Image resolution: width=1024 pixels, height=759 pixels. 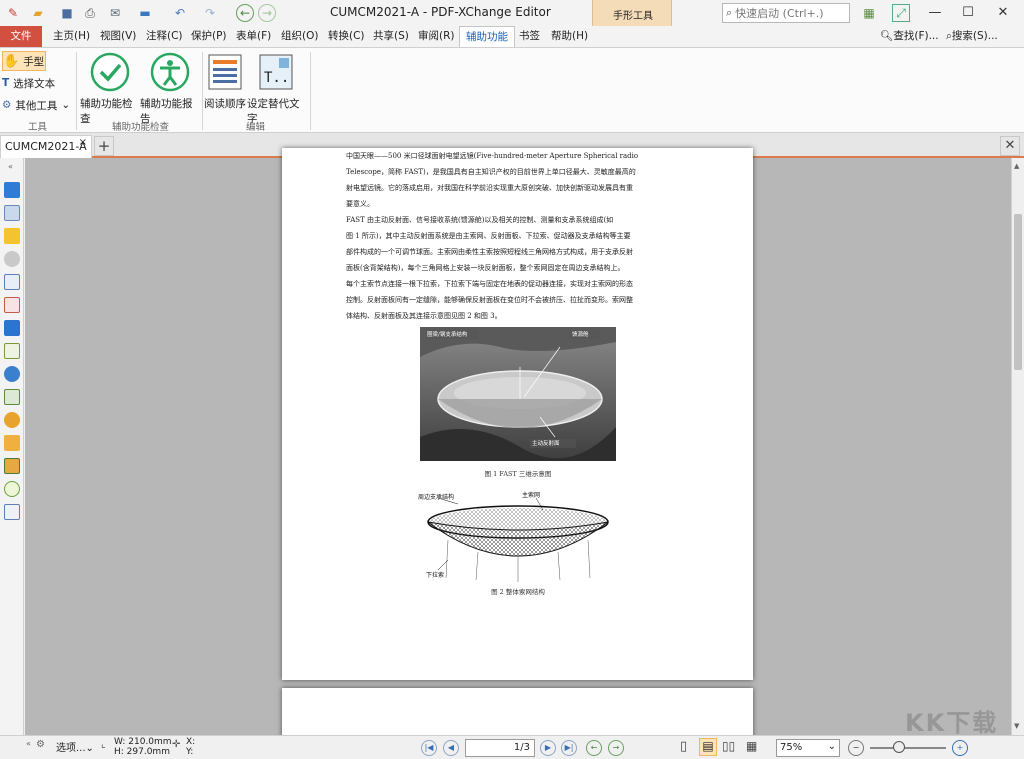 What do you see at coordinates (968, 13) in the screenshot?
I see `maximize-button: ☐` at bounding box center [968, 13].